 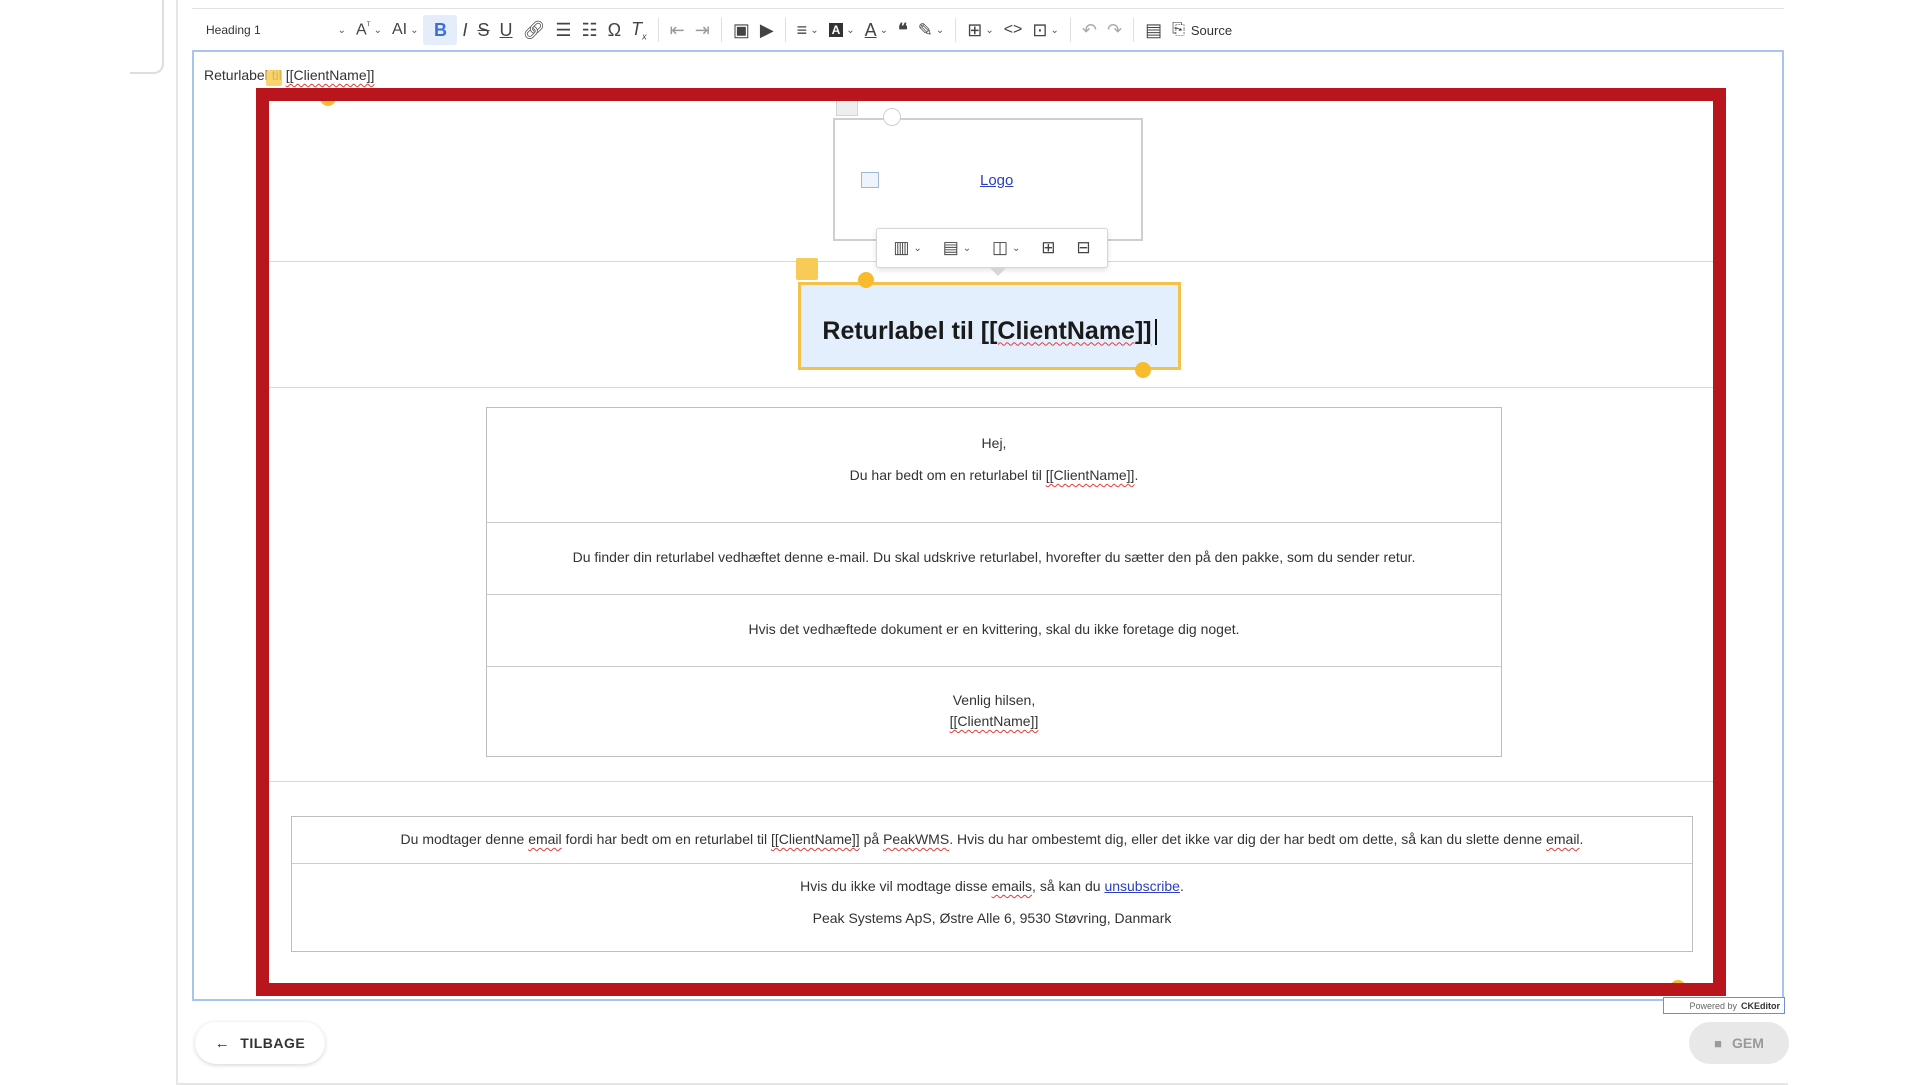 What do you see at coordinates (399, 29) in the screenshot?
I see `font-family-icon: AI` at bounding box center [399, 29].